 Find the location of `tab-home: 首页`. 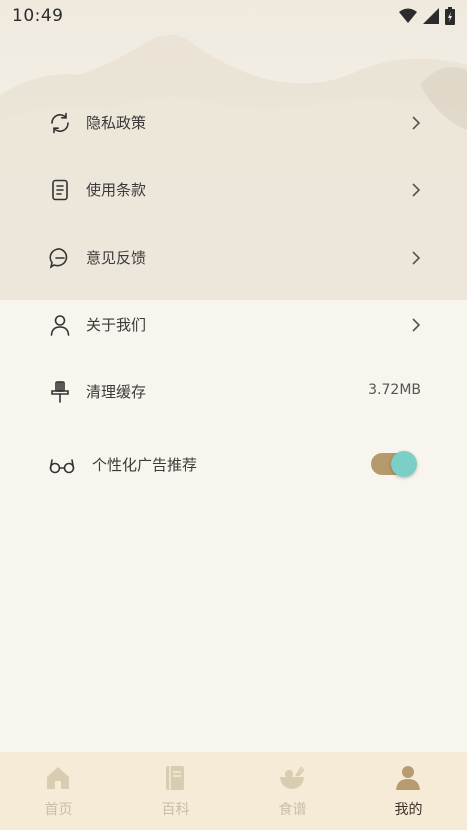

tab-home: 首页 is located at coordinates (58, 791).